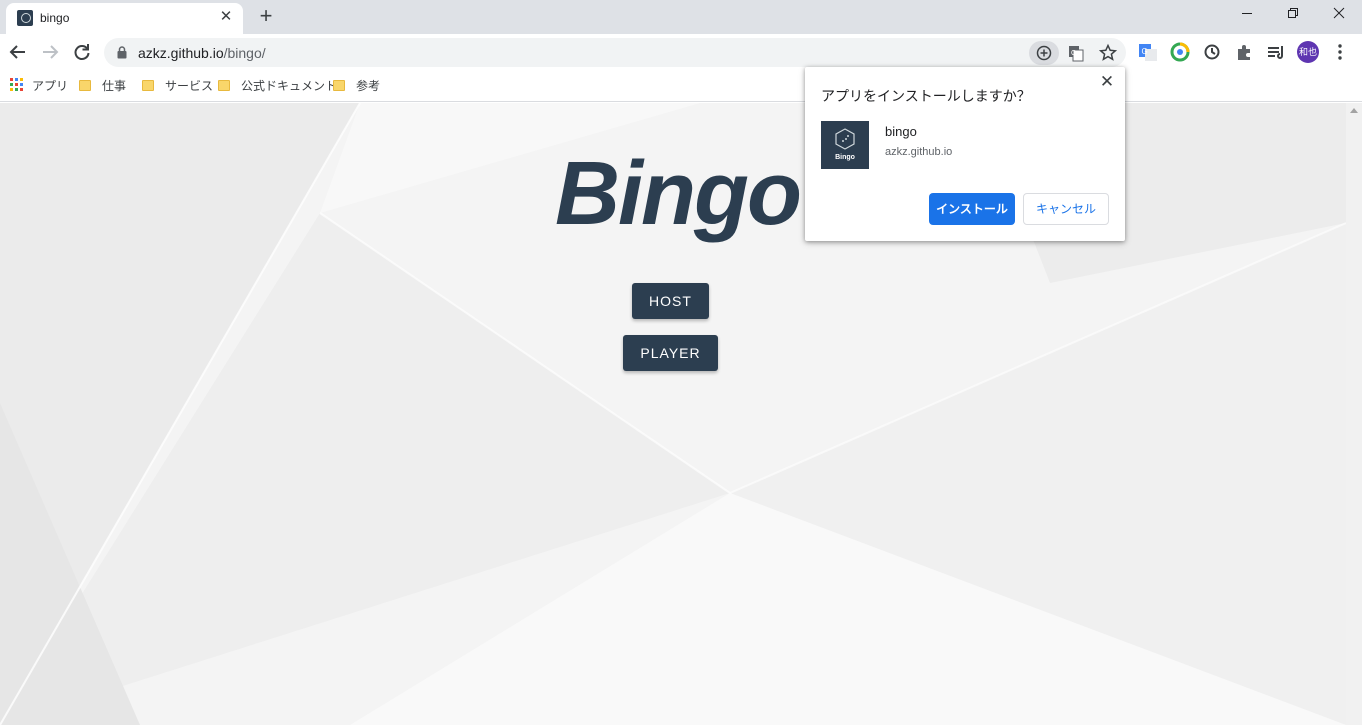 The height and width of the screenshot is (725, 1362). I want to click on translate-icon: G, so click(1076, 53).